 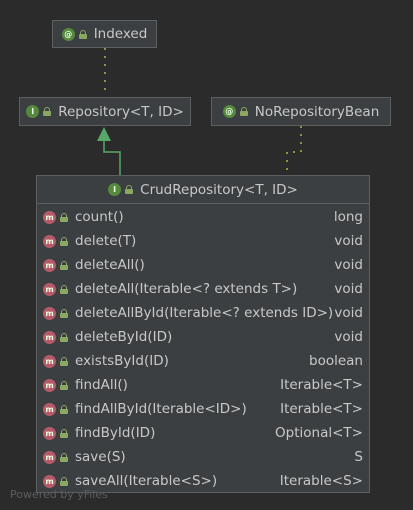 I want to click on method-row: m findAllById(Iterable<ID>) Iterable<T>, so click(x=203, y=409).